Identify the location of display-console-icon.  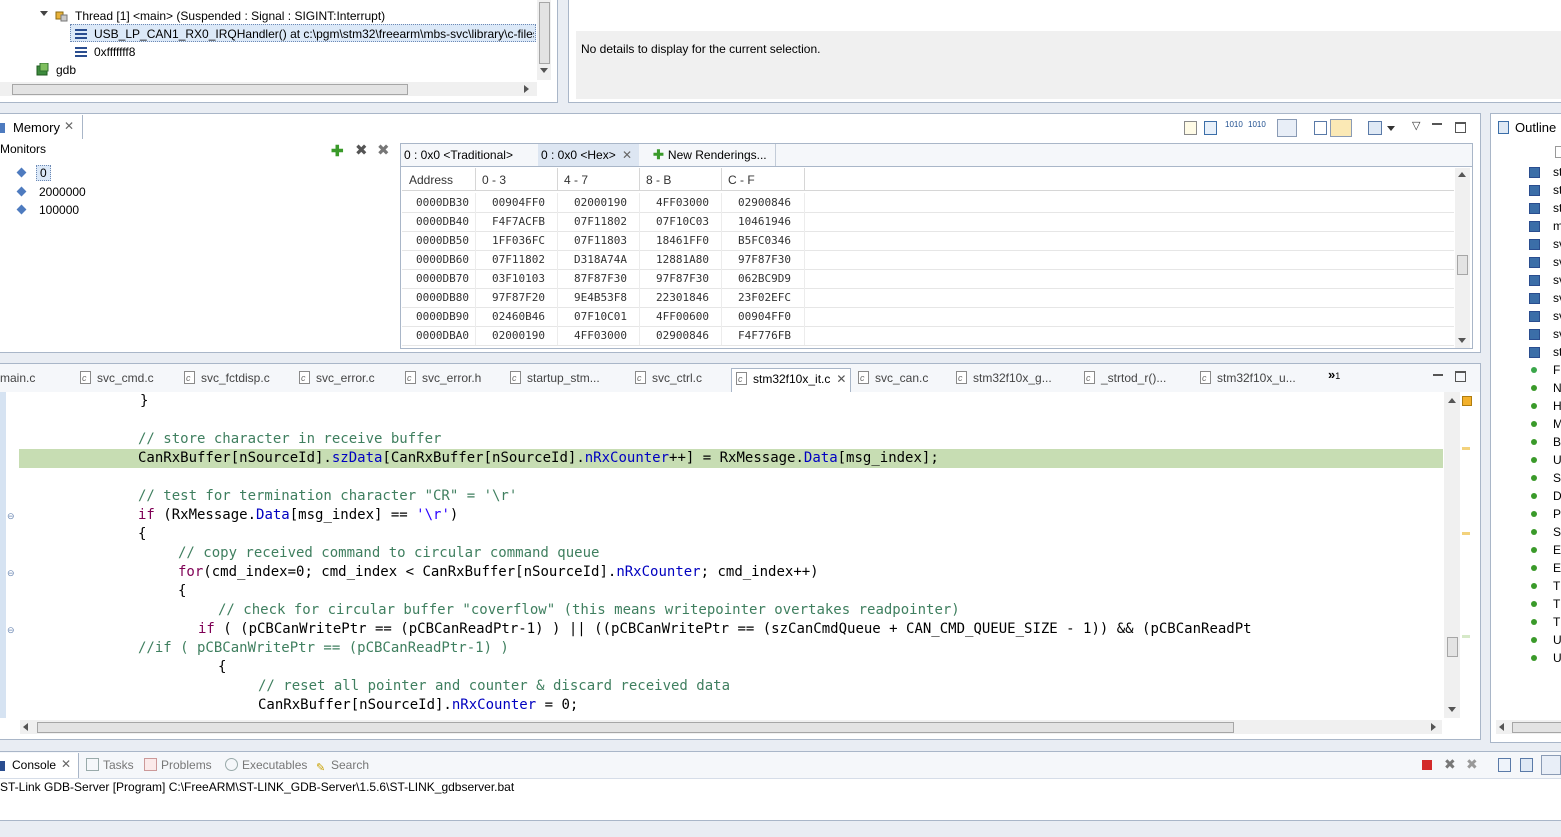
(1551, 765).